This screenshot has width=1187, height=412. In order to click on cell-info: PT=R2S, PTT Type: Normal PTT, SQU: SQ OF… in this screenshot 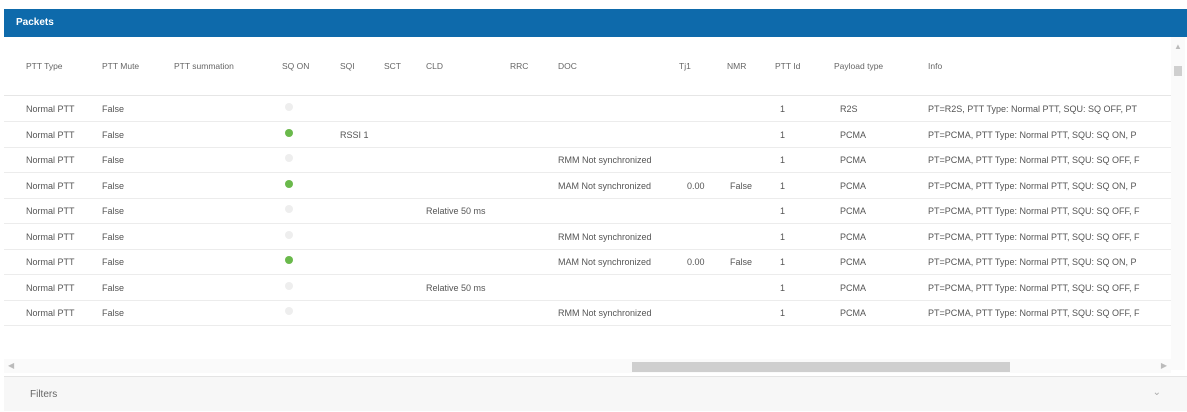, I will do `click(1032, 109)`.